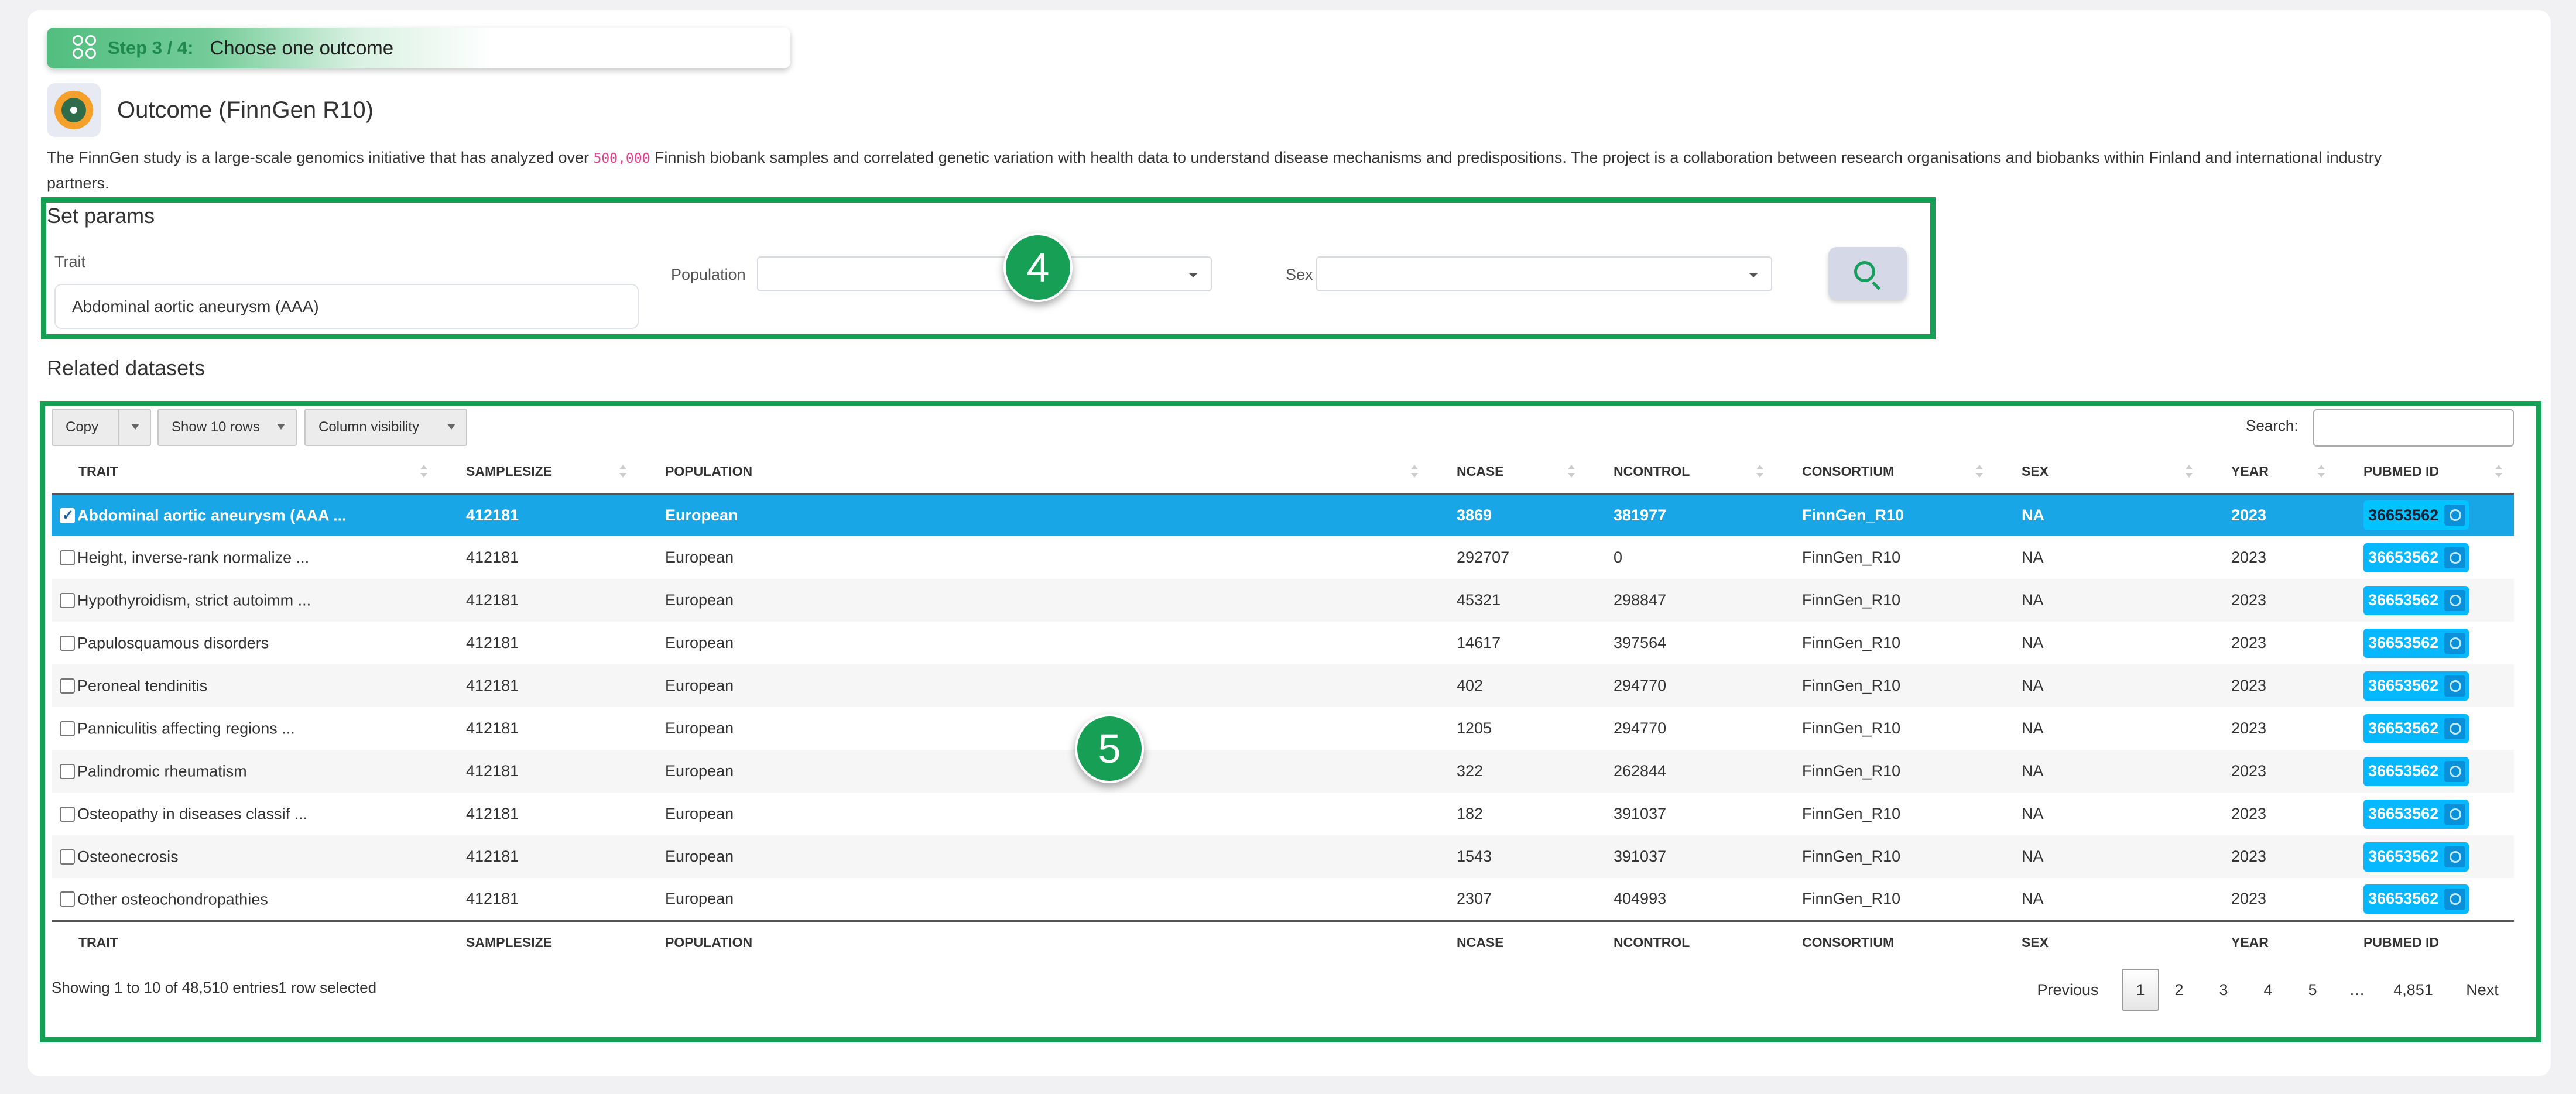 The image size is (2576, 1094). Describe the element at coordinates (2425, 473) in the screenshot. I see `column-header: PUBMED ID` at that location.